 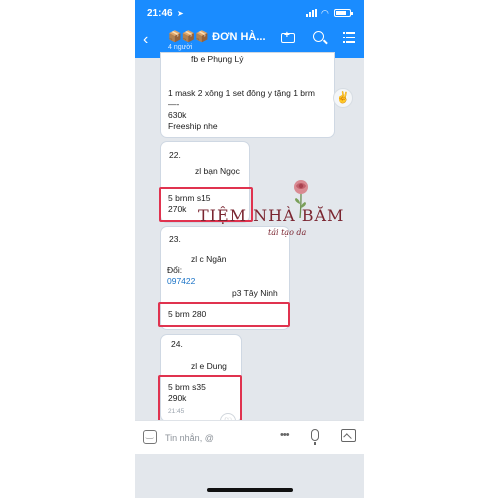 I want to click on back-icon: ‹, so click(x=145, y=40).